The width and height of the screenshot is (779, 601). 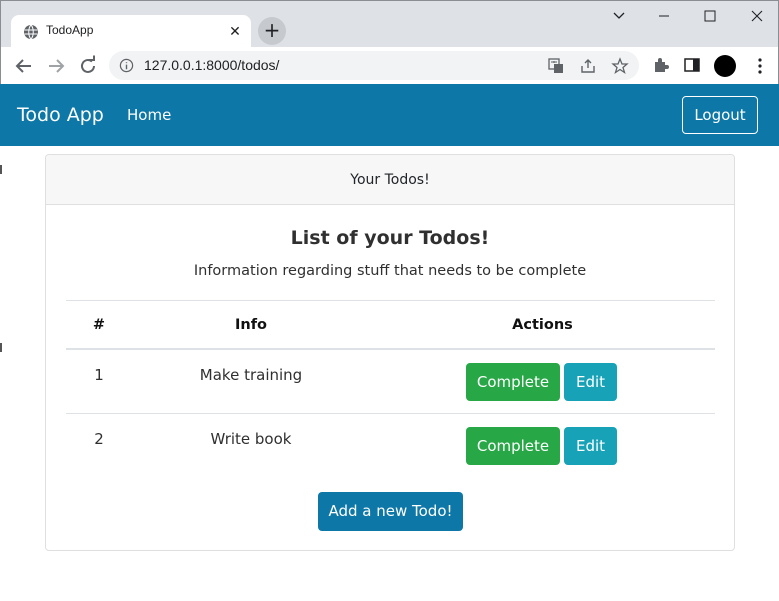 What do you see at coordinates (542, 325) in the screenshot?
I see `column-header-actions: Actions` at bounding box center [542, 325].